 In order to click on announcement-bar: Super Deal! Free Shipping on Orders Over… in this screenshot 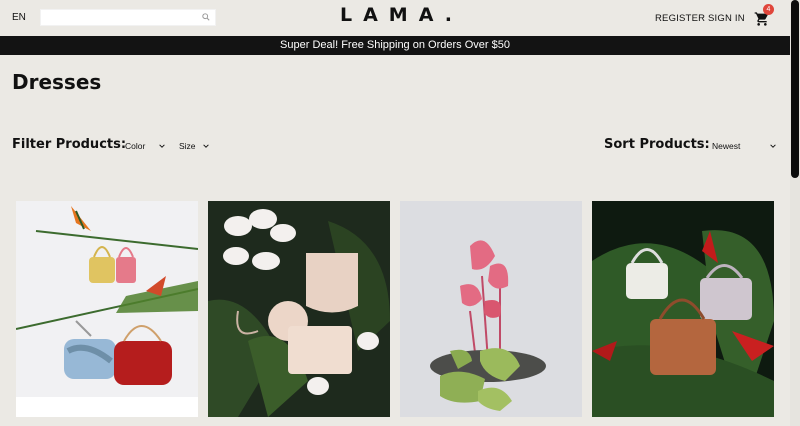, I will do `click(395, 45)`.